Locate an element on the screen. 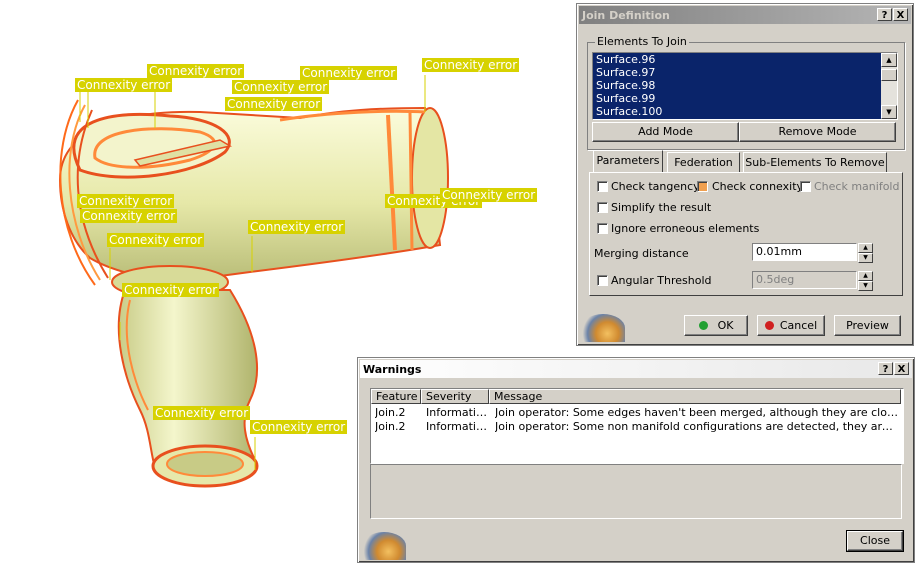 This screenshot has width=917, height=565. simplify-result-checkbox is located at coordinates (602, 207).